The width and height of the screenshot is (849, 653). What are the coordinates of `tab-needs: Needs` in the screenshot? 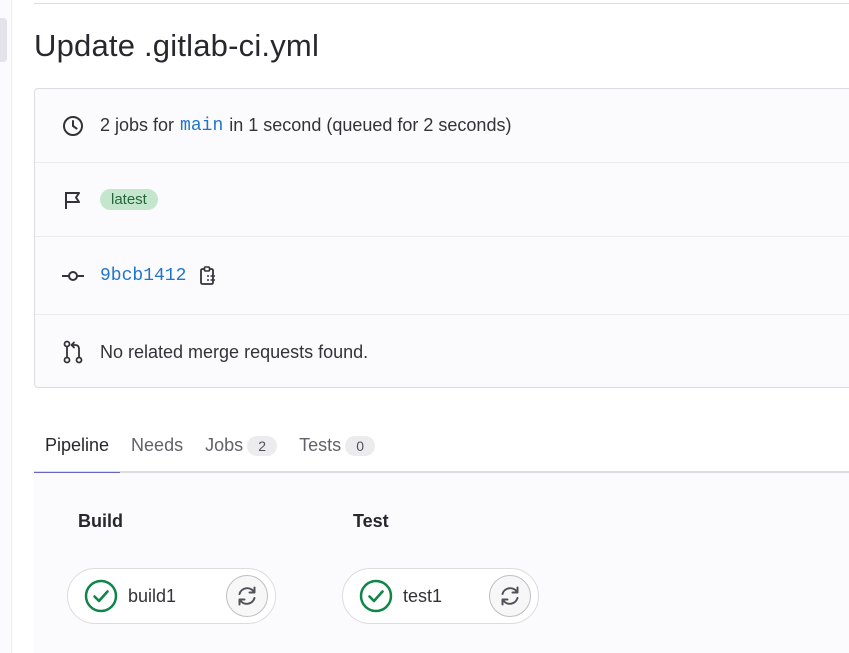 It's located at (157, 445).